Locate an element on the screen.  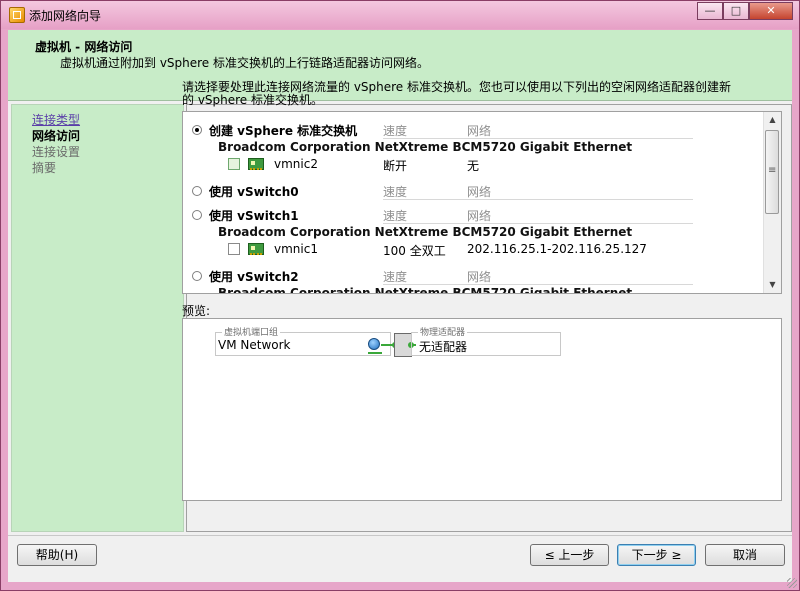
window-title: 添加网络向导 is located at coordinates (65, 16).